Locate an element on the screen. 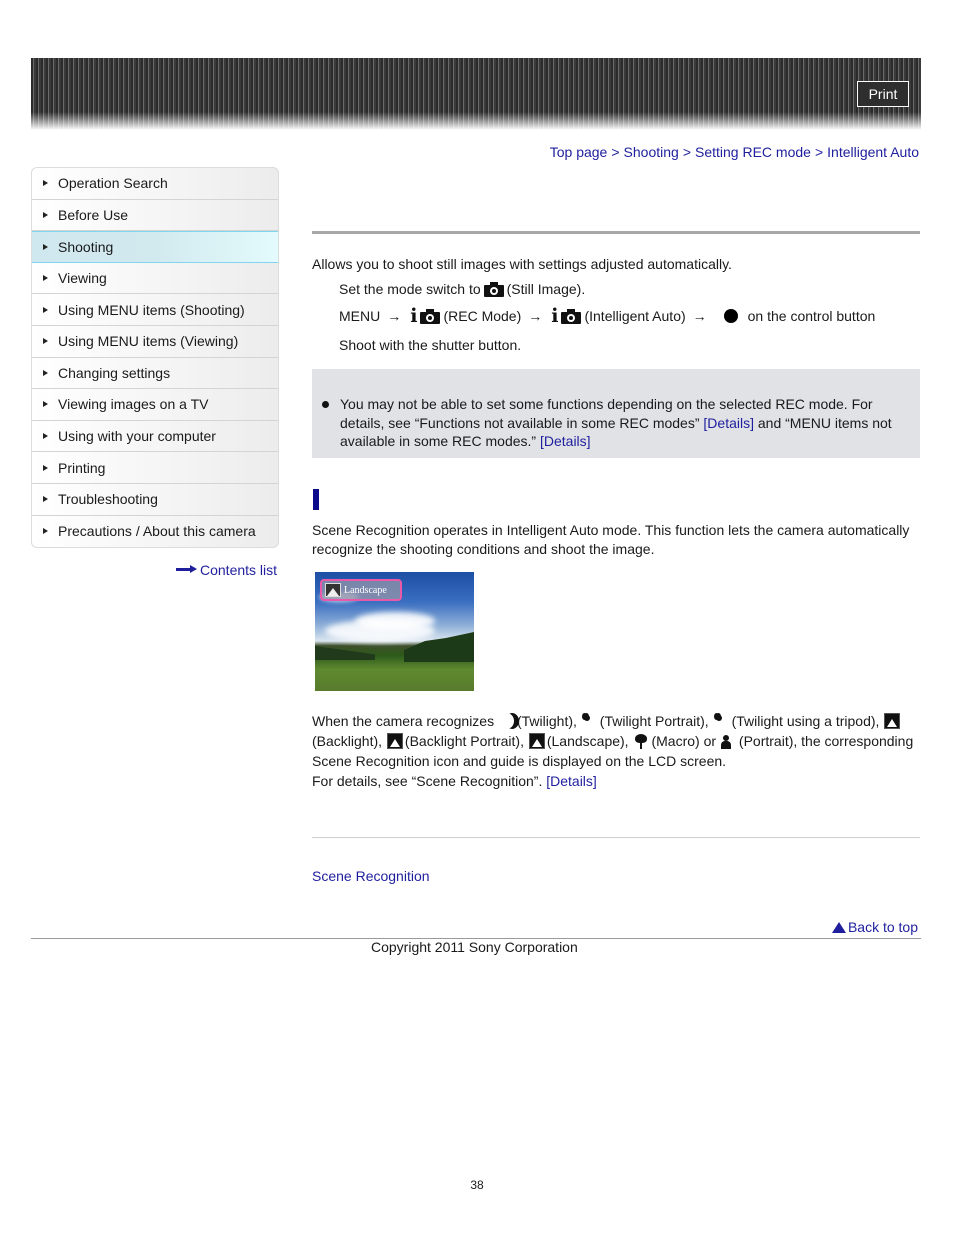 The width and height of the screenshot is (954, 1235). sidebar-item-printing: Printing is located at coordinates (155, 468).